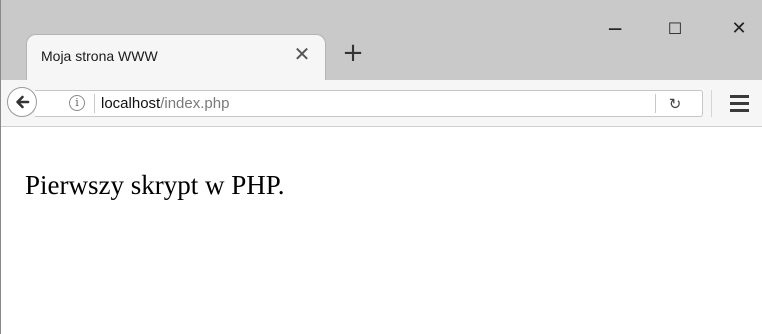 The image size is (762, 334). I want to click on url-divider, so click(94, 103).